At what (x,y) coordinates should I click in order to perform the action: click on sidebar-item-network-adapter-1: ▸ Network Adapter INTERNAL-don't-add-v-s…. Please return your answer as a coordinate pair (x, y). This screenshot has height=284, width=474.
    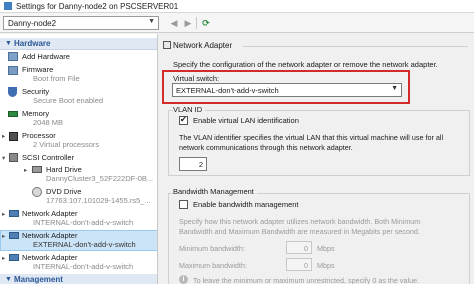
    Looking at the image, I should click on (78, 219).